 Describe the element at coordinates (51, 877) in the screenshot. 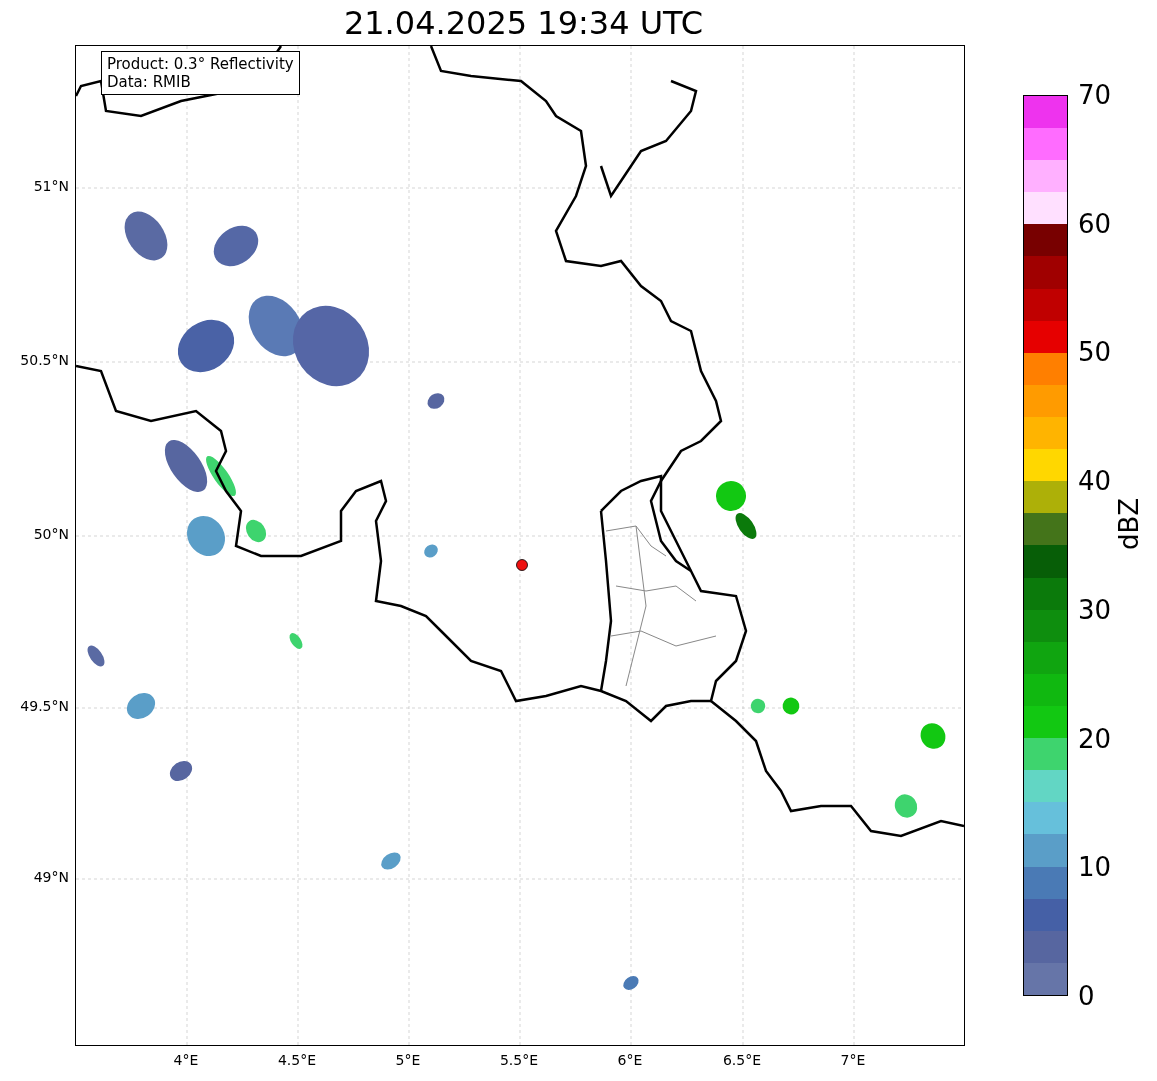

I see `y-tick-label: 49°N` at that location.